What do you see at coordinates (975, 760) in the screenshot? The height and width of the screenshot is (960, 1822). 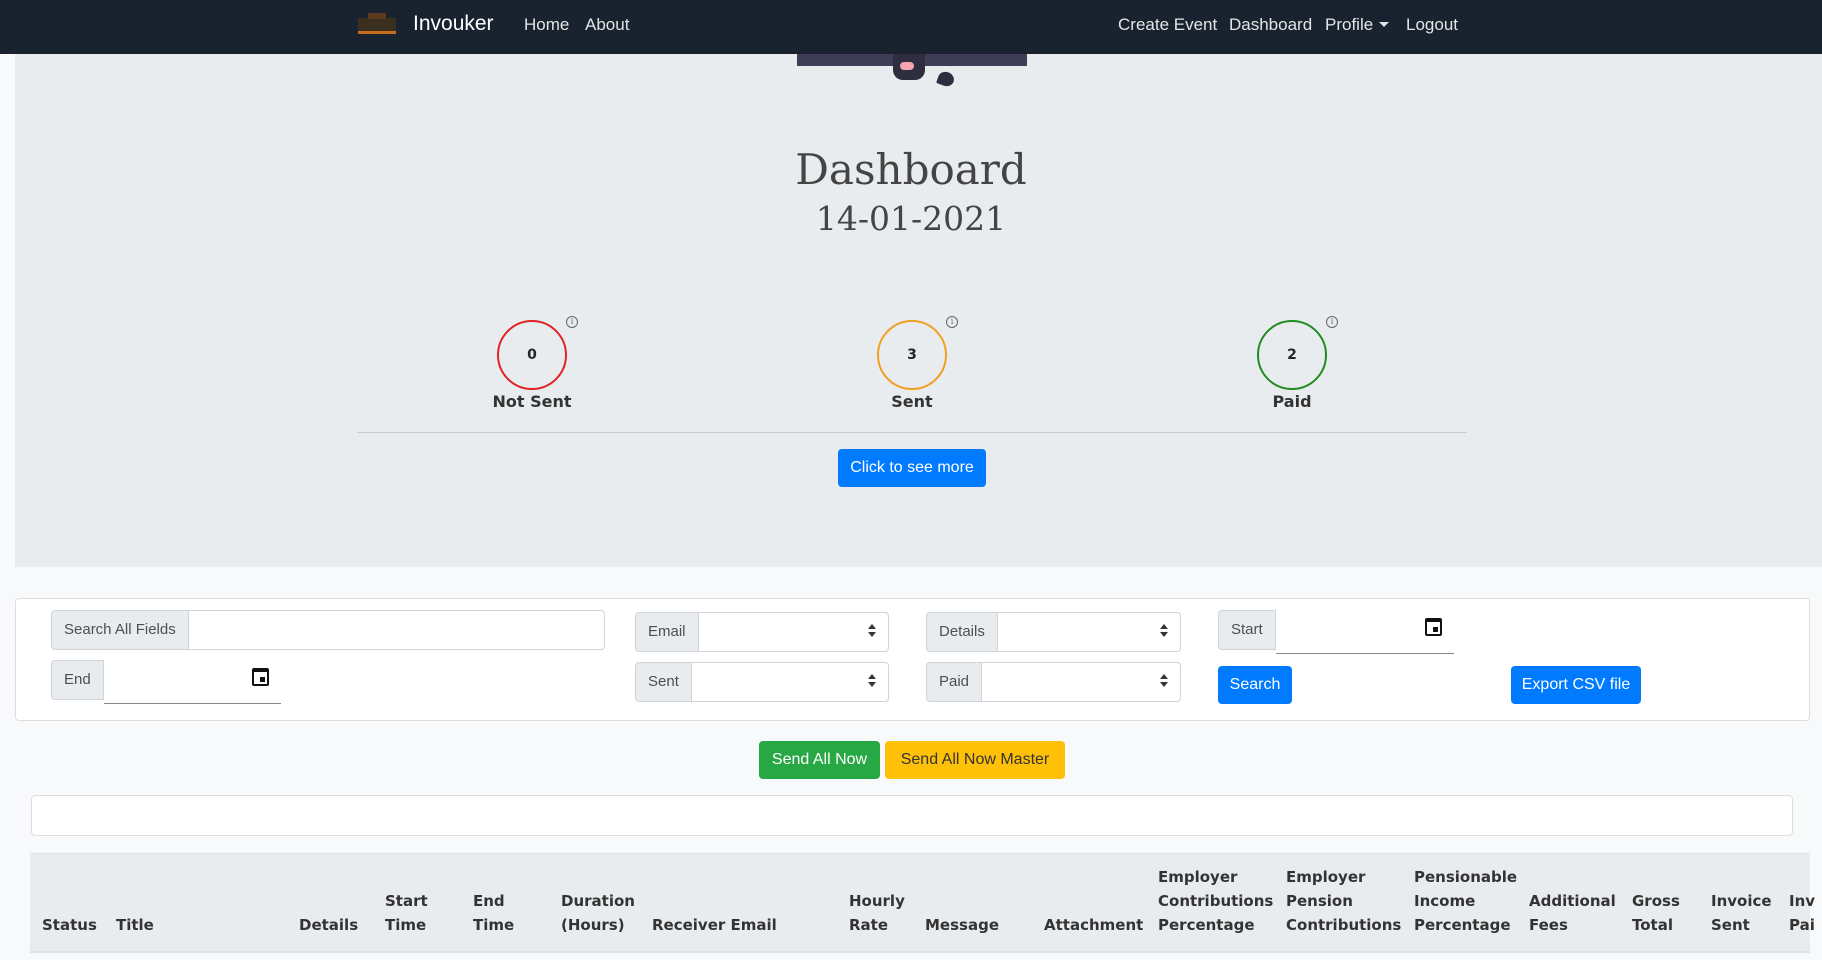 I see `send-all-now-master-button: Send All Now Master` at bounding box center [975, 760].